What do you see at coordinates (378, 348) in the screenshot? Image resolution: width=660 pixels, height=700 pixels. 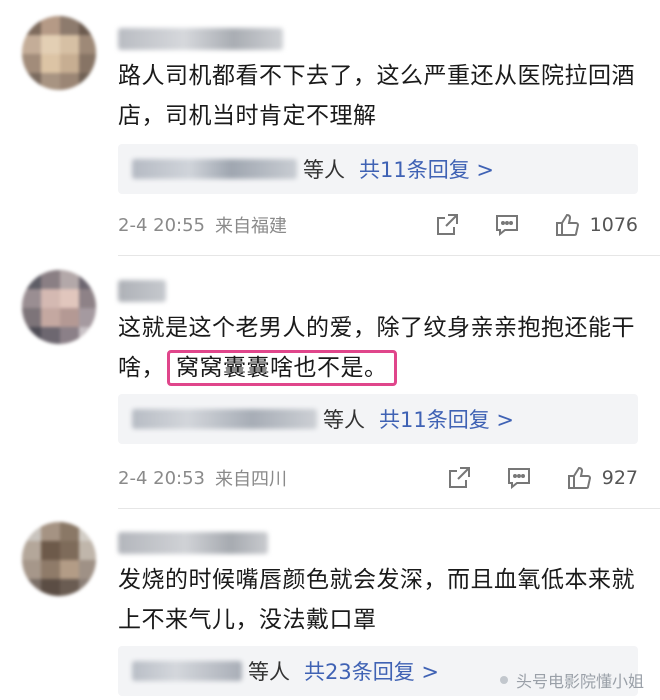 I see `comment-text: 这就是这个老男人的爱，除了纹身亲亲抱抱还能干啥， 窝窝囊囊啥也不是。` at bounding box center [378, 348].